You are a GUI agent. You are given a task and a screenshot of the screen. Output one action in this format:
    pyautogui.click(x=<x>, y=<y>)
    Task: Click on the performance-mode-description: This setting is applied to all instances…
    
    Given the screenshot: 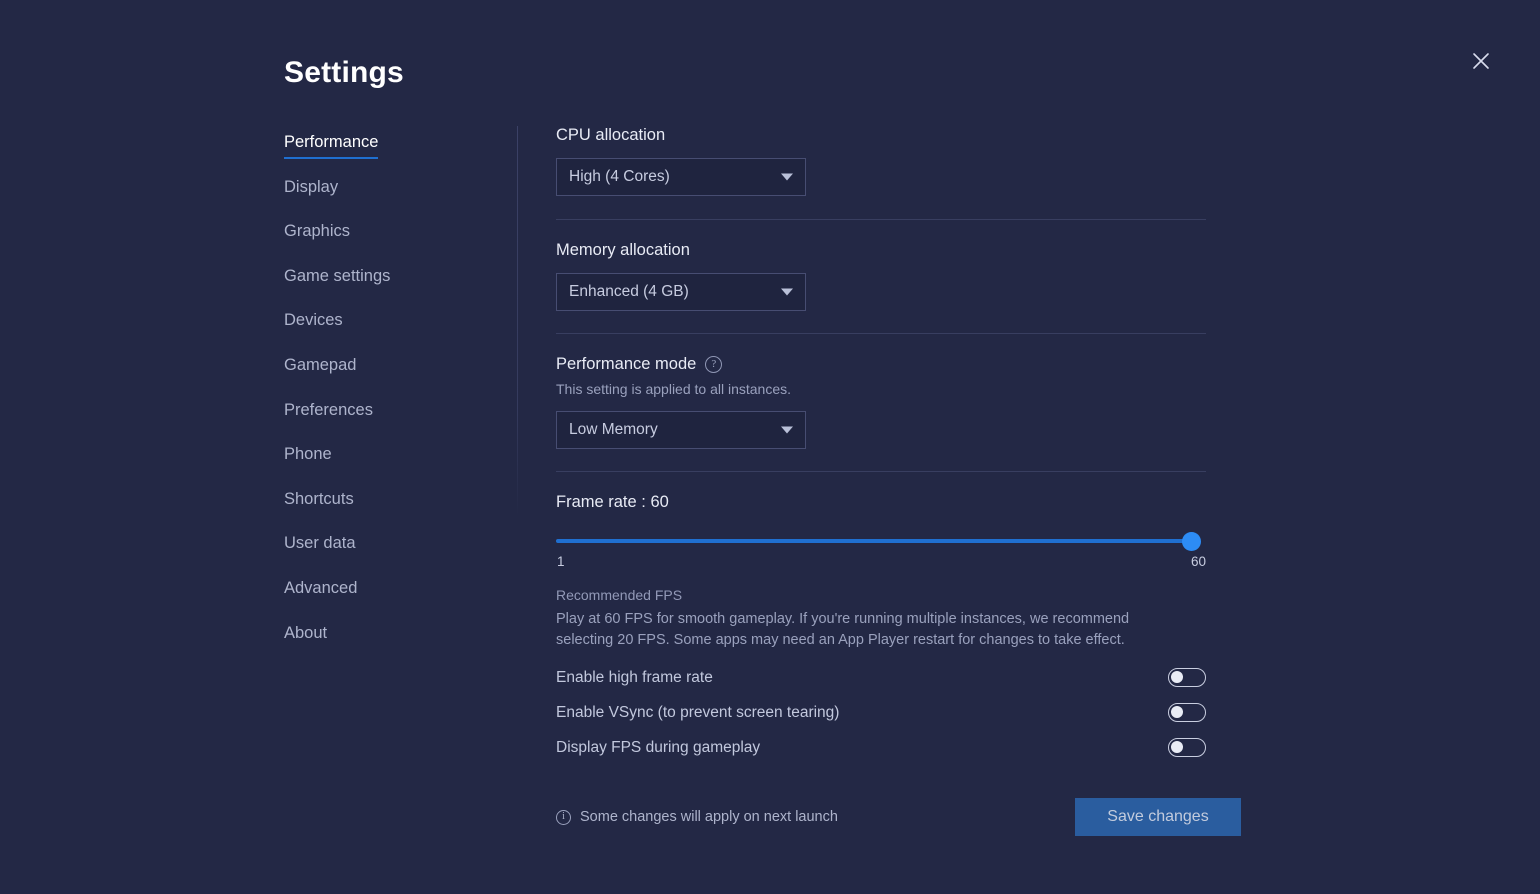 What is the action you would take?
    pyautogui.click(x=674, y=389)
    